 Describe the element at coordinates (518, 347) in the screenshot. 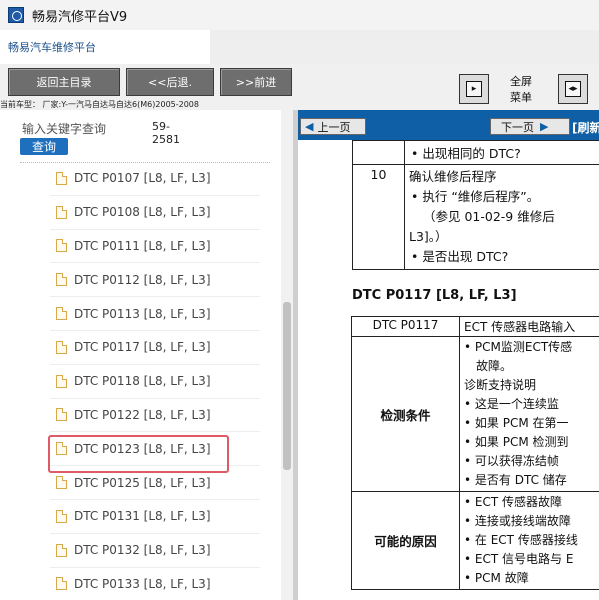

I see `detect-line: • PCM监测ECT传感` at that location.